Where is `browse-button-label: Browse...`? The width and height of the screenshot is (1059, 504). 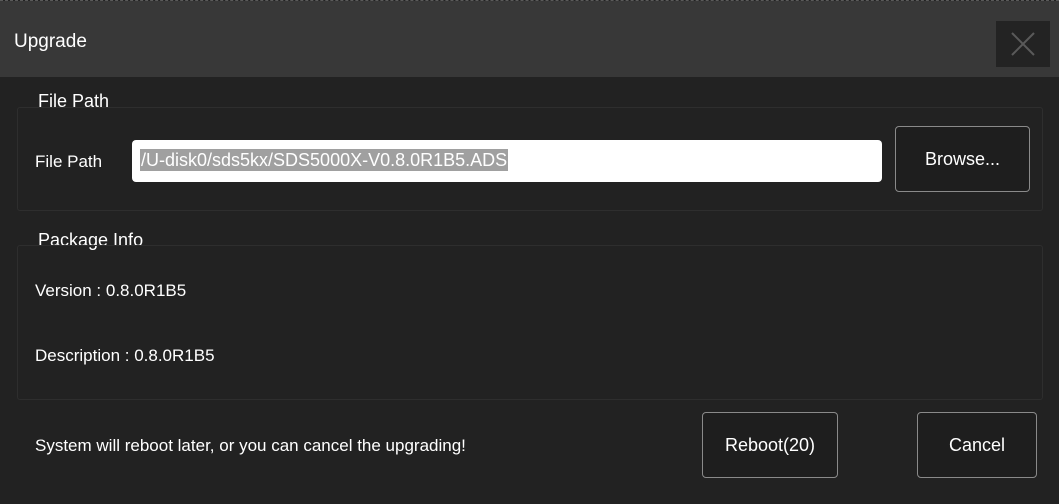
browse-button-label: Browse... is located at coordinates (962, 158).